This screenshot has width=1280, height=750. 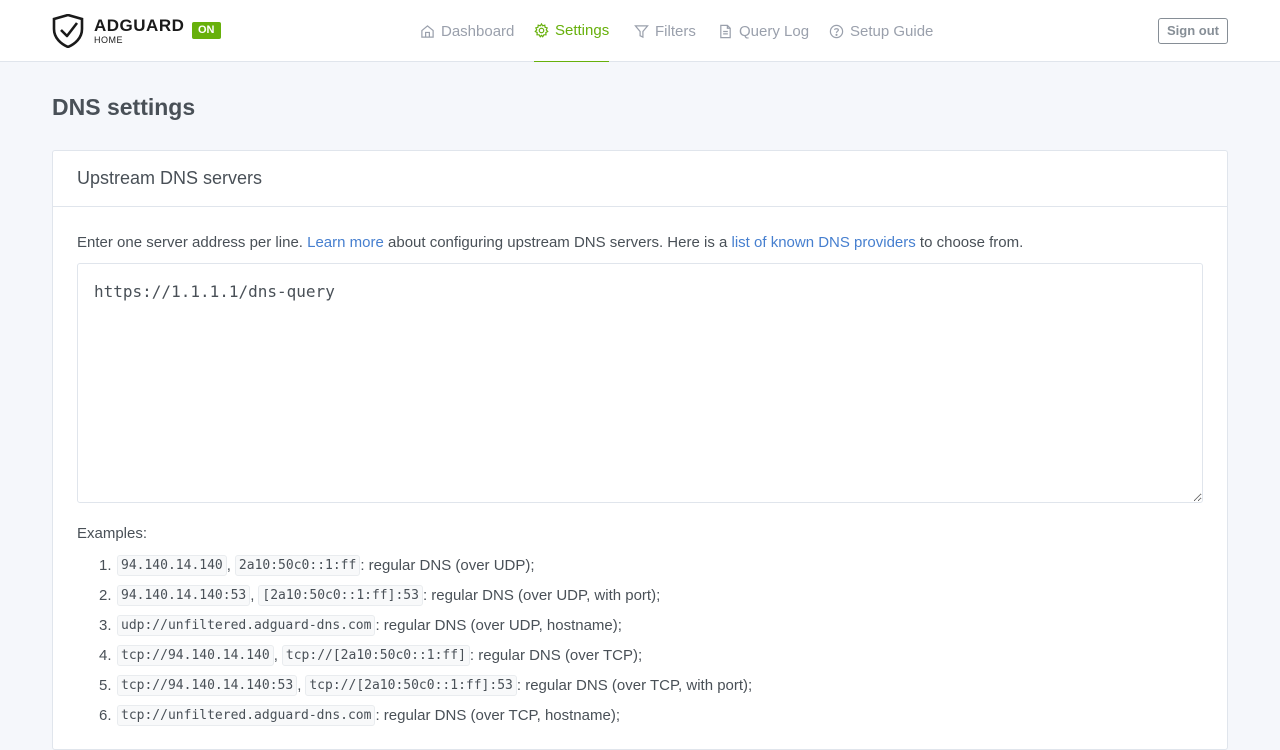 I want to click on example-text: : regular DNS (over UDP, hostname);, so click(x=498, y=625).